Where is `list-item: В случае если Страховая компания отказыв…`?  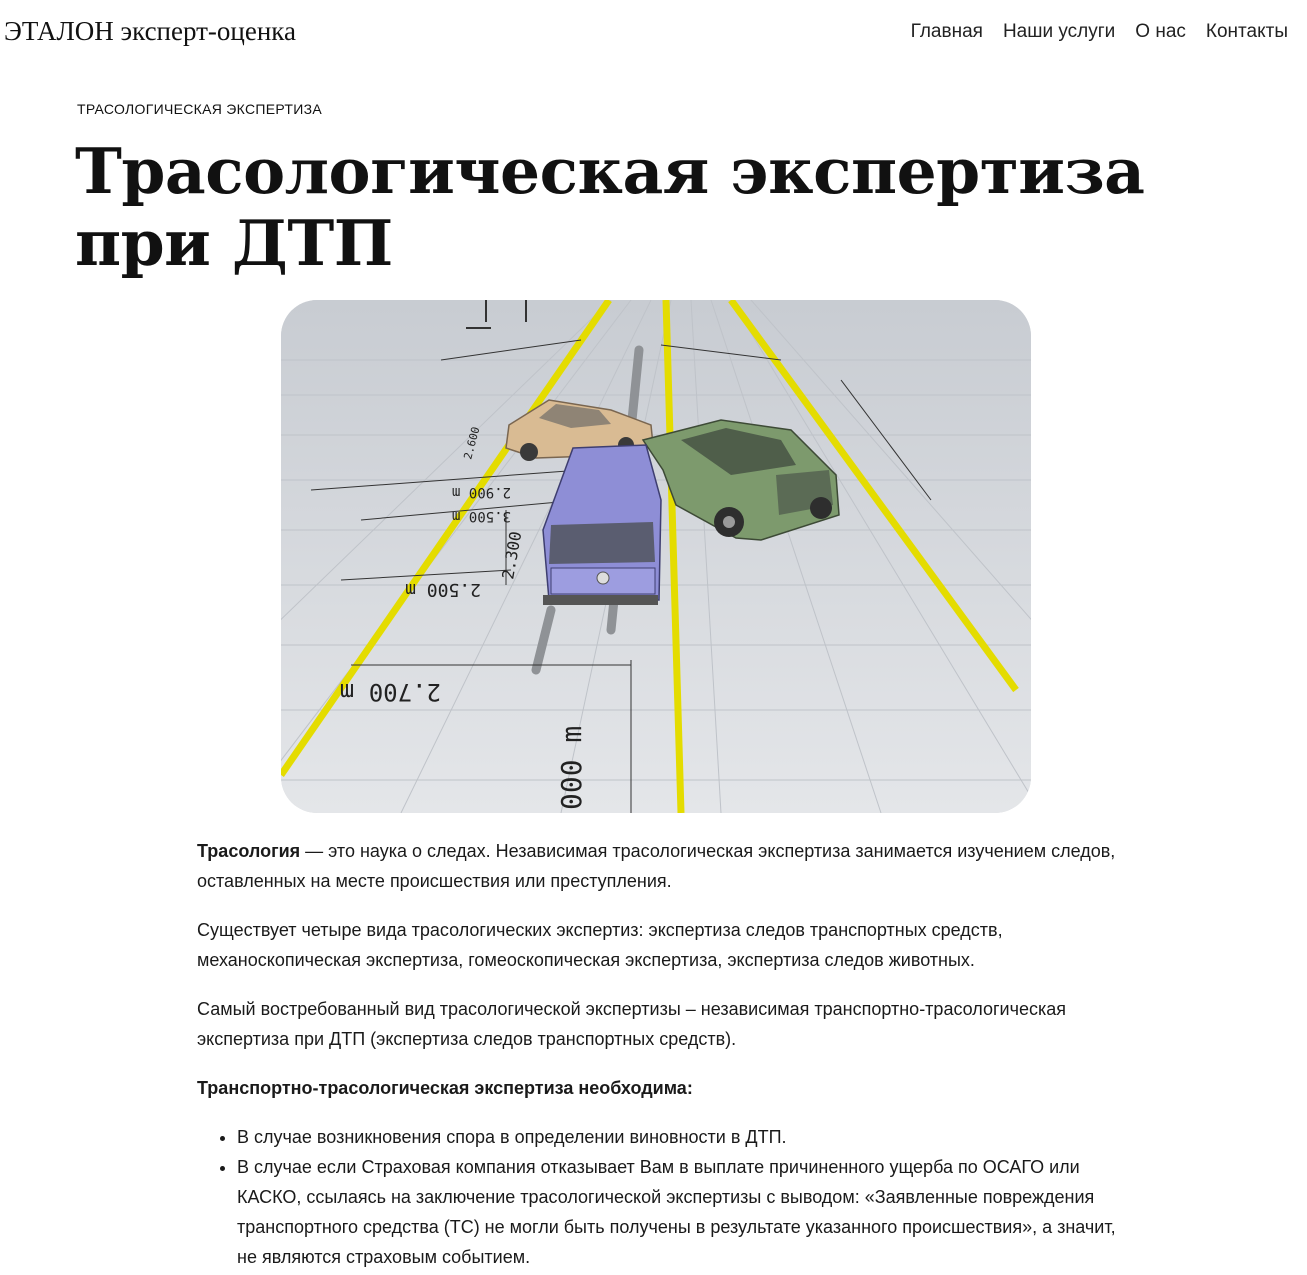 list-item: В случае если Страховая компания отказыв… is located at coordinates (682, 1212).